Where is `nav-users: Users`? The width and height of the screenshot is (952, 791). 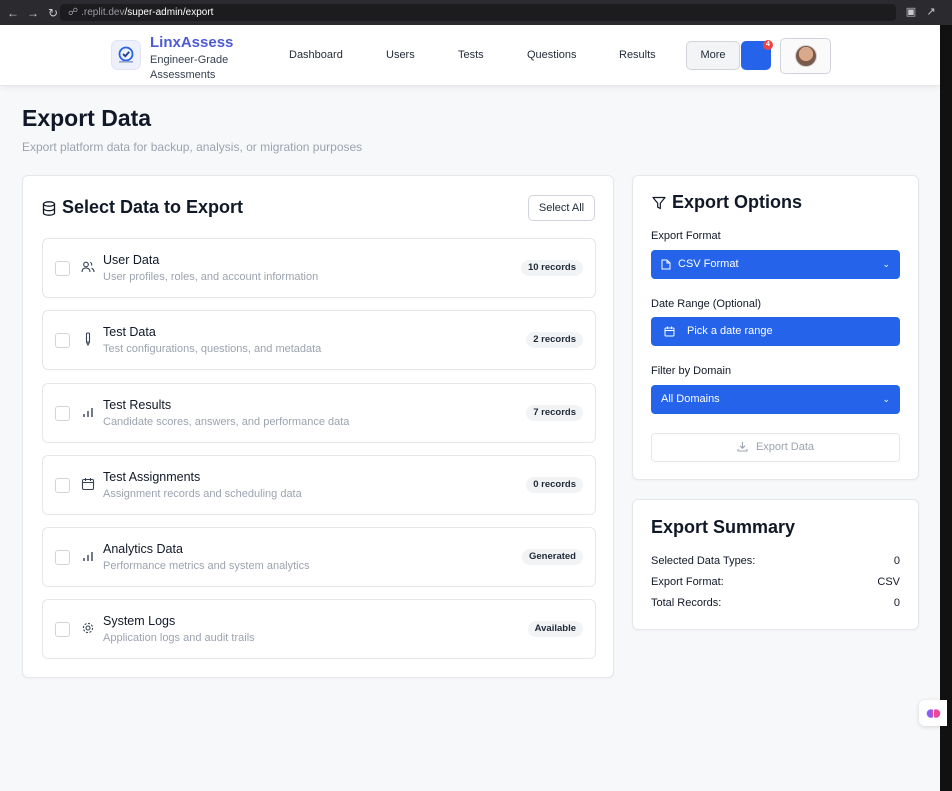 nav-users: Users is located at coordinates (400, 55).